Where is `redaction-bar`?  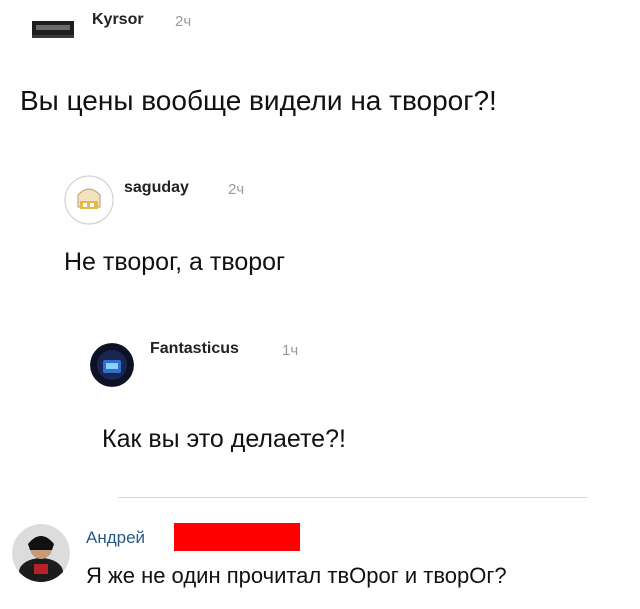
redaction-bar is located at coordinates (237, 537).